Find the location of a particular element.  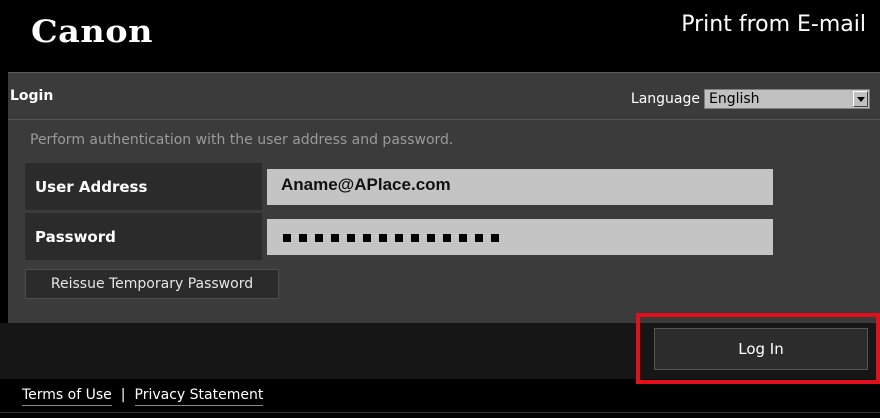

password-row: Password is located at coordinates (445, 236).